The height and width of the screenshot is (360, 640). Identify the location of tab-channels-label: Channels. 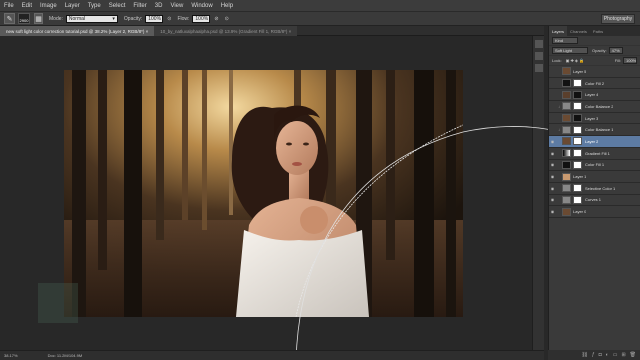
(578, 31).